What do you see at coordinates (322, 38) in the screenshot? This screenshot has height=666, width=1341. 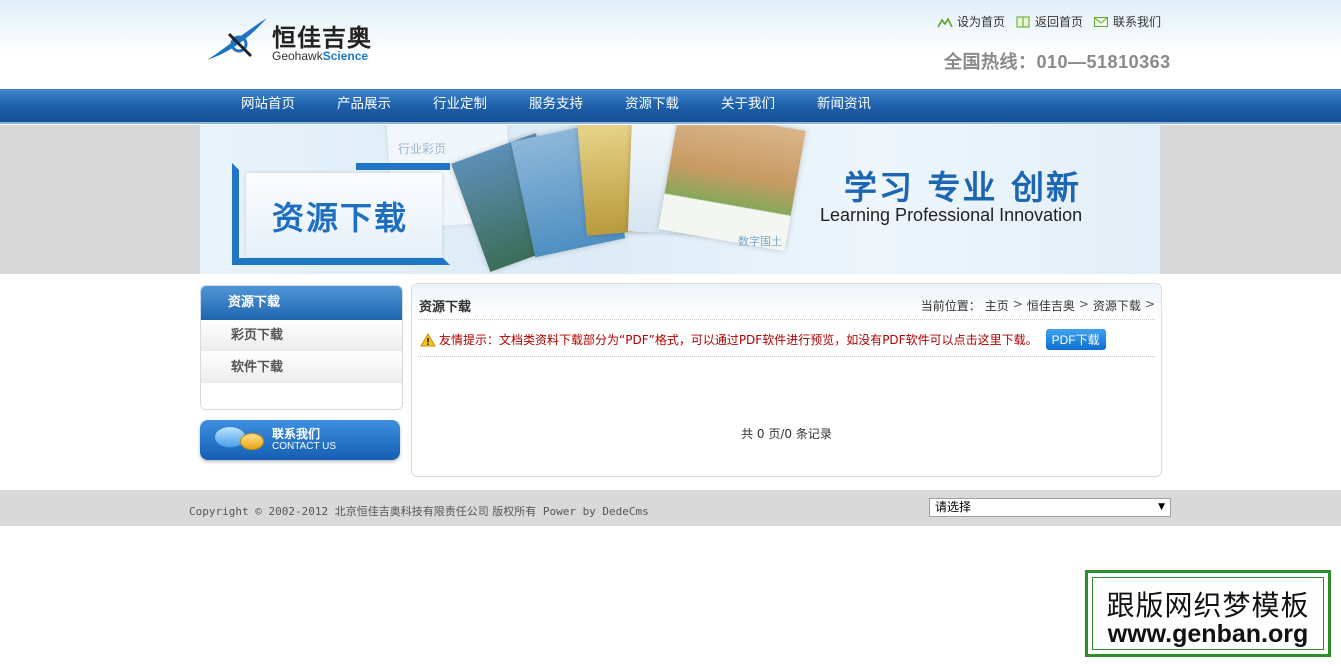 I see `logo-text: 恒佳吉奥` at bounding box center [322, 38].